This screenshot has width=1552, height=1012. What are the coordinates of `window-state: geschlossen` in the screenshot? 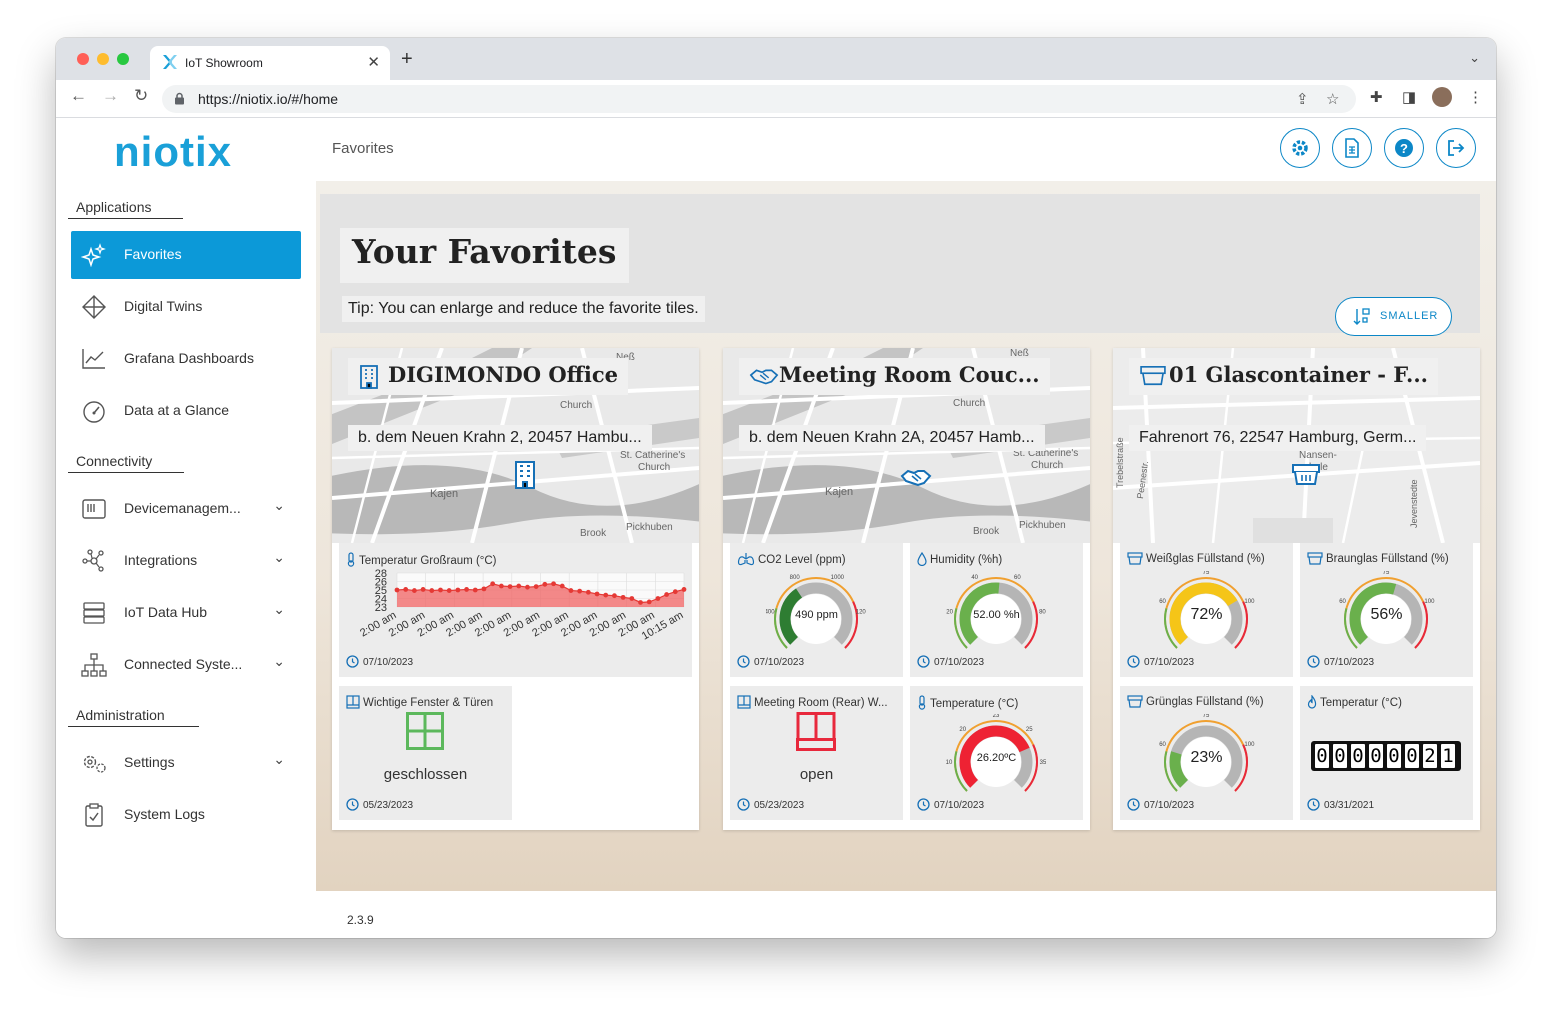 It's located at (425, 774).